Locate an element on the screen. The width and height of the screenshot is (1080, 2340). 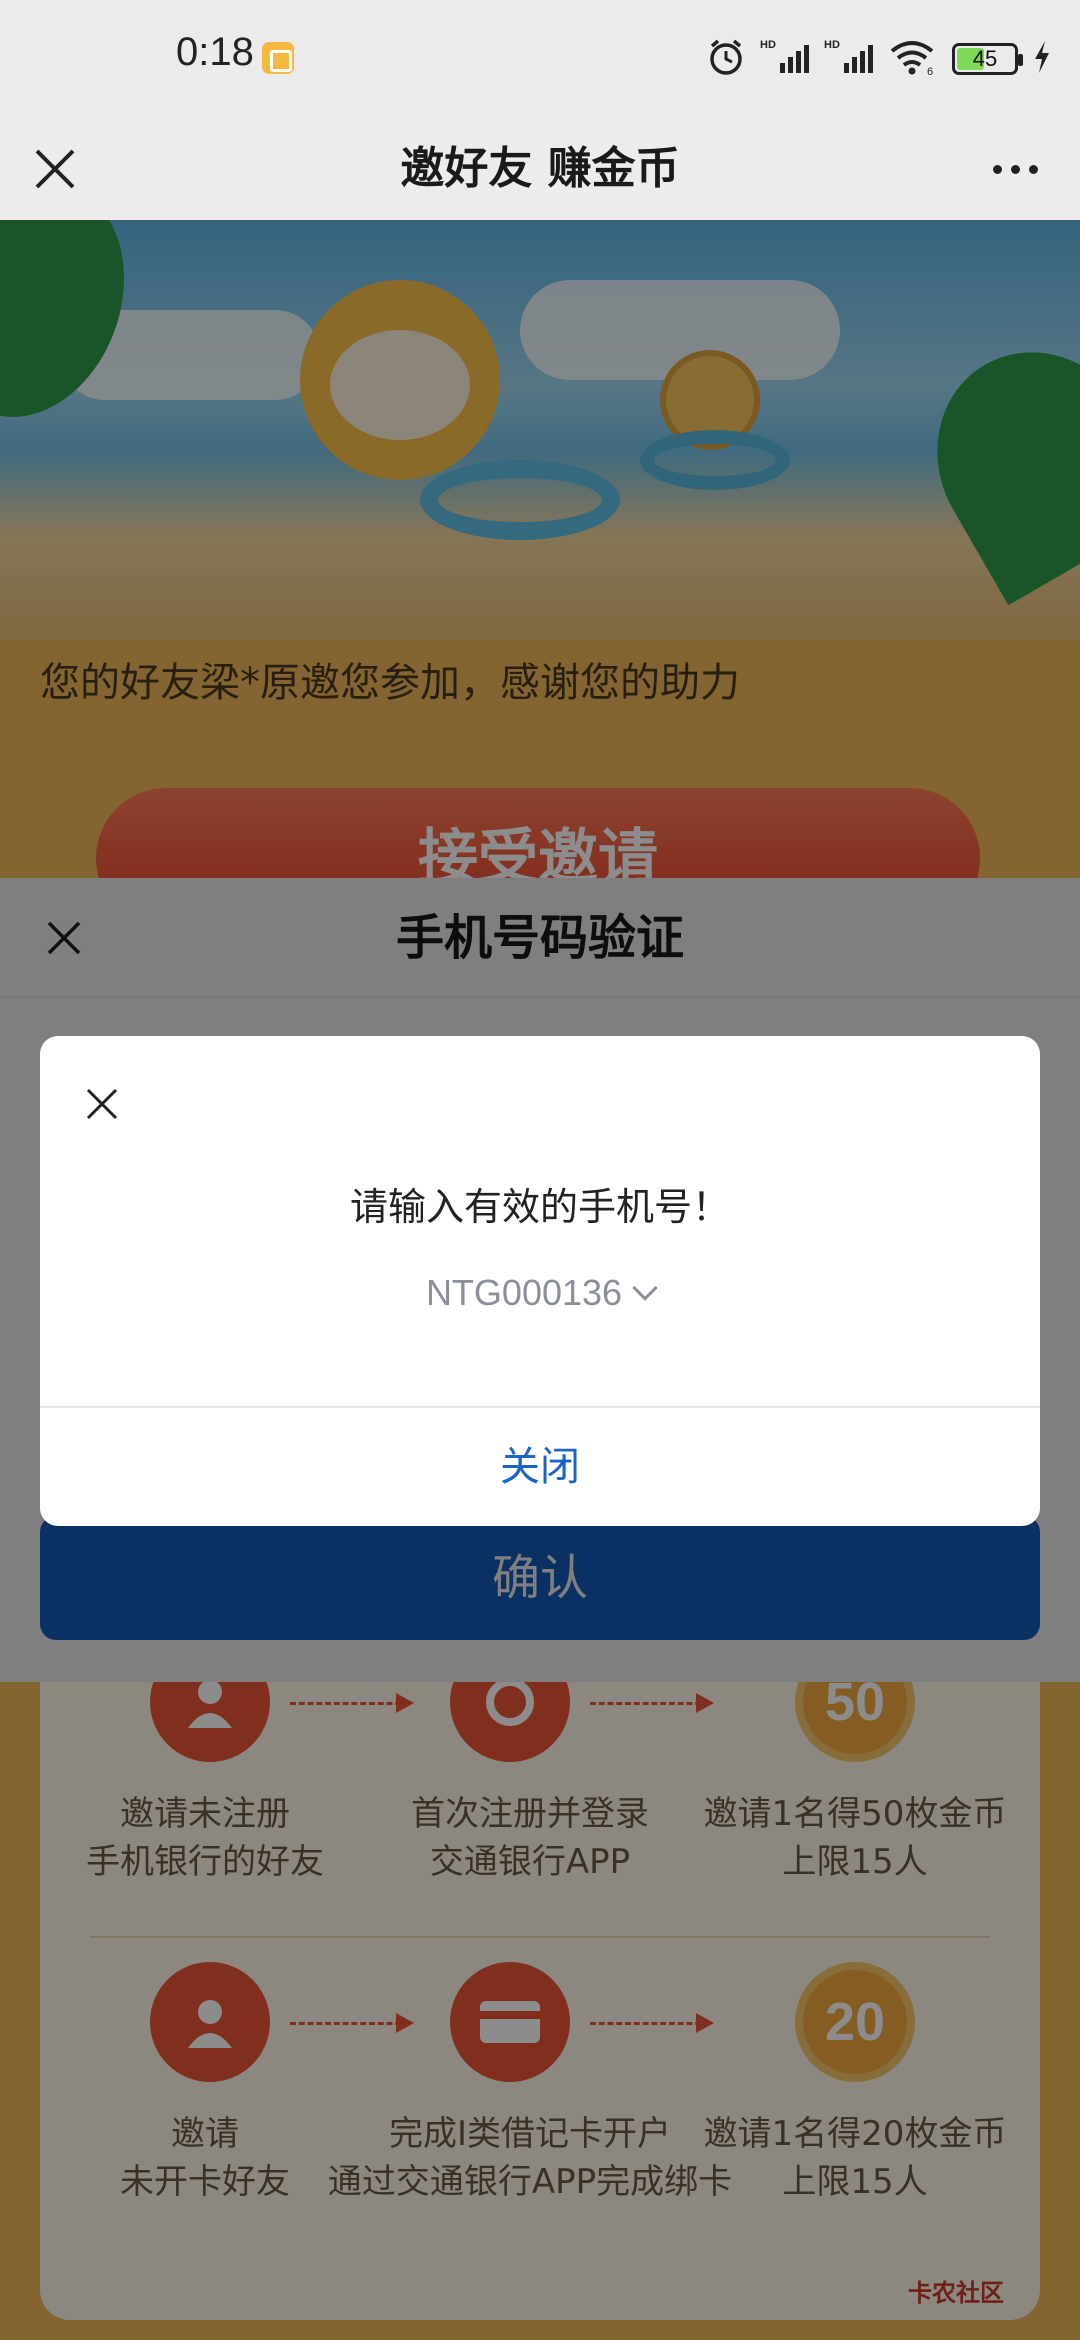
title-bar: 邀好友 赚金币 is located at coordinates (540, 169).